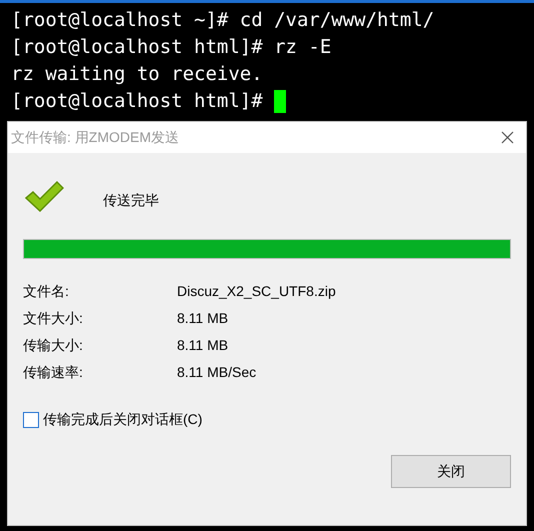 The image size is (534, 531). What do you see at coordinates (451, 471) in the screenshot?
I see `close-button: 关闭` at bounding box center [451, 471].